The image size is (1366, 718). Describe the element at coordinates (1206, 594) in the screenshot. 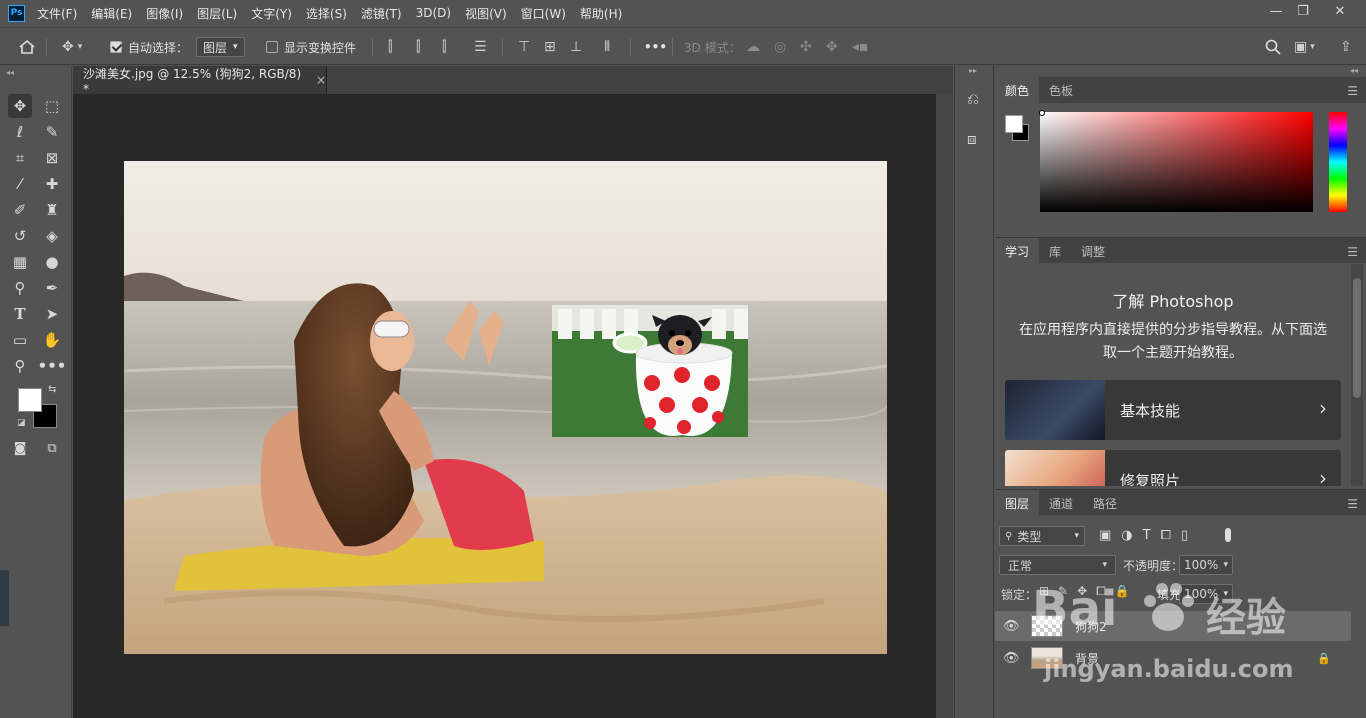

I see `fill-field: 100% ▾` at that location.